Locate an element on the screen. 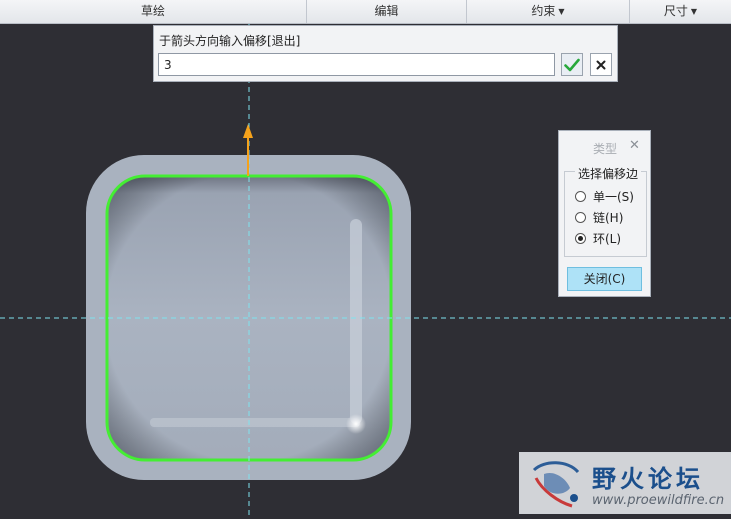 The height and width of the screenshot is (519, 731). ribbon-group-label: 草绘 is located at coordinates (152, 11).